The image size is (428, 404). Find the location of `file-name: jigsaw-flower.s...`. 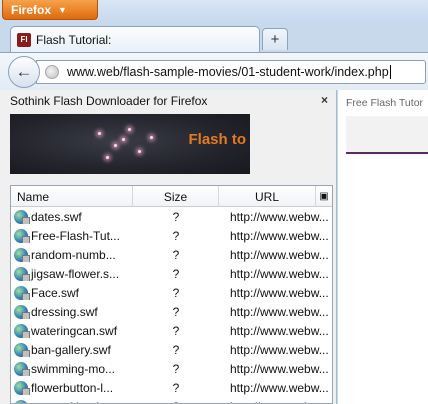

file-name: jigsaw-flower.s... is located at coordinates (75, 273).